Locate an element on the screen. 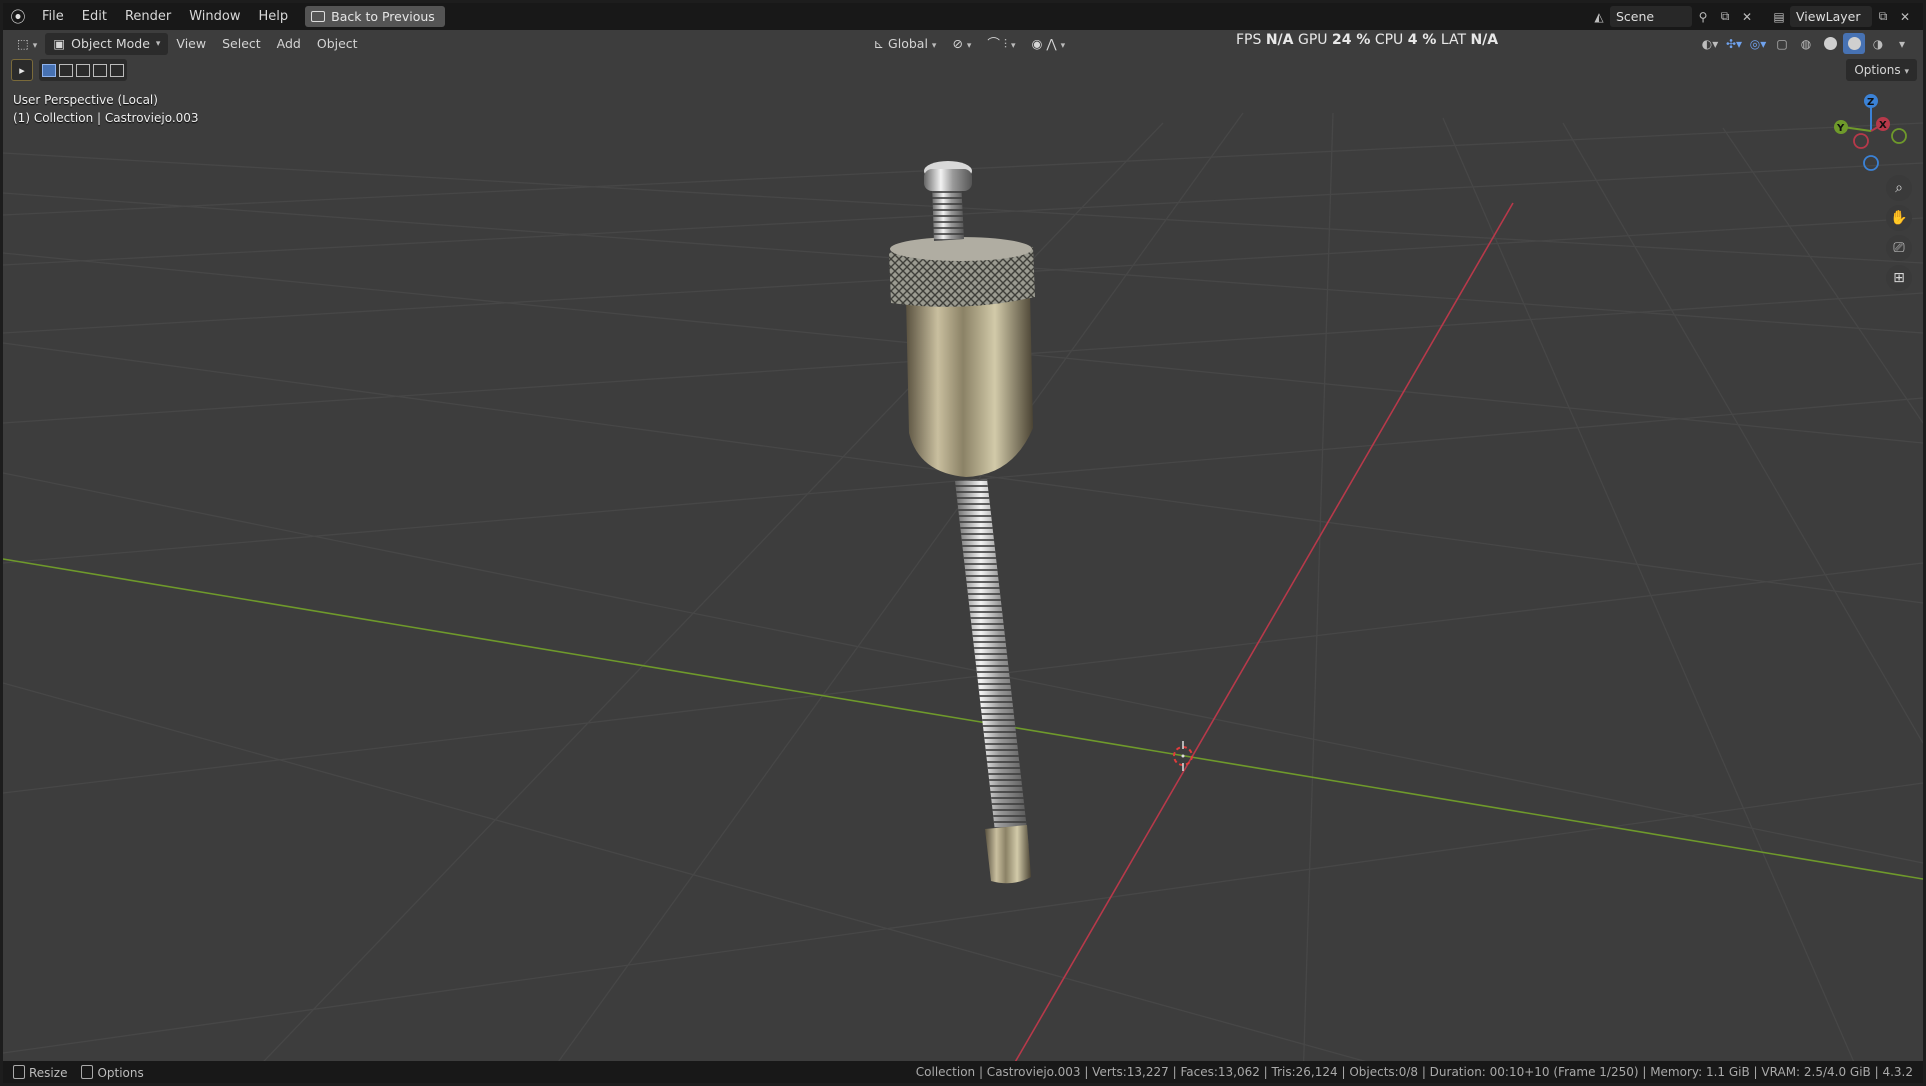 This screenshot has width=1926, height=1086. menu-view: View is located at coordinates (191, 44).